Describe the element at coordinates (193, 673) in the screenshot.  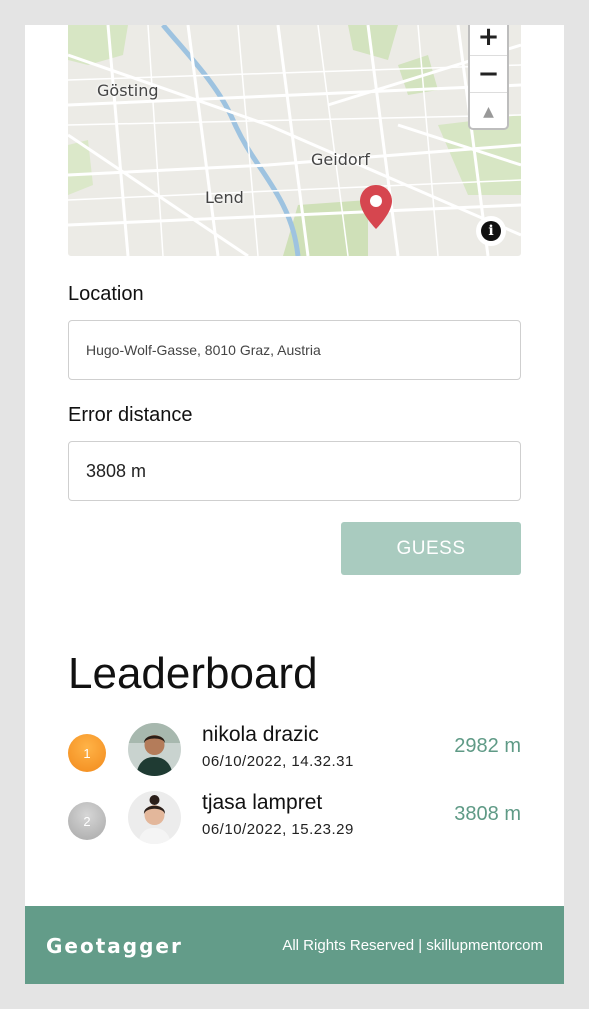
I see `leaderboard-title: Leaderboard` at that location.